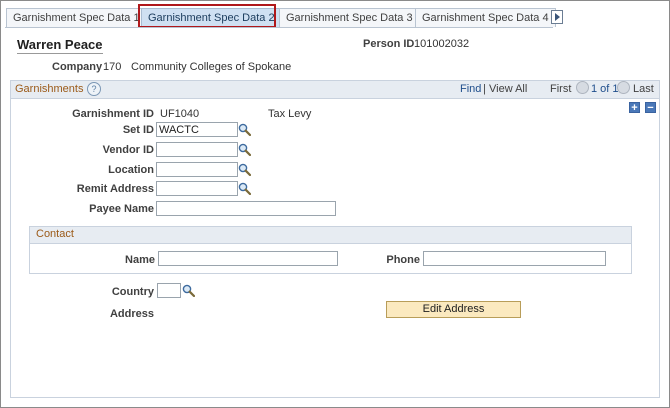 This screenshot has height=408, width=670. What do you see at coordinates (244, 169) in the screenshot?
I see `location-lookup-icon` at bounding box center [244, 169].